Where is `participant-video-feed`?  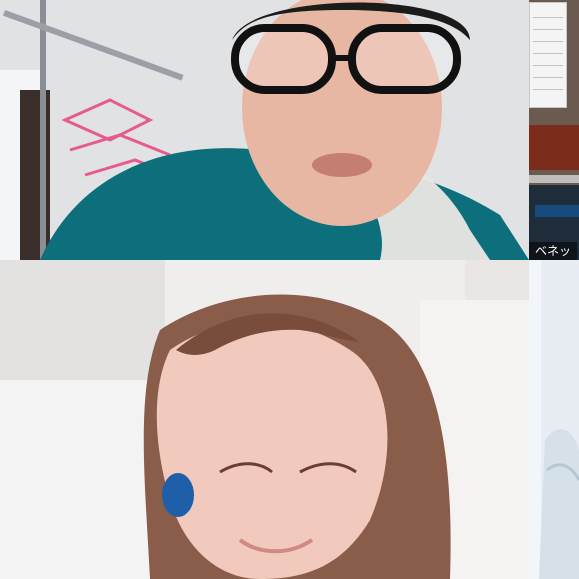
participant-video-feed is located at coordinates (554, 419).